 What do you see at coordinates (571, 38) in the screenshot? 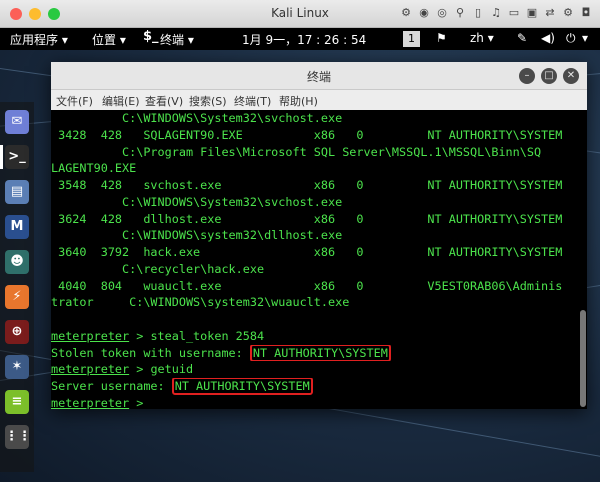
I see `power-icon: ⏻` at bounding box center [571, 38].